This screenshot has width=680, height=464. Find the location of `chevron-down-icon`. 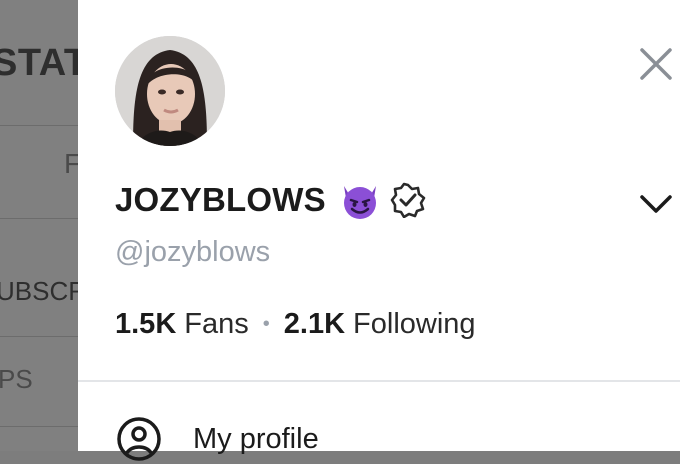

chevron-down-icon is located at coordinates (656, 204).